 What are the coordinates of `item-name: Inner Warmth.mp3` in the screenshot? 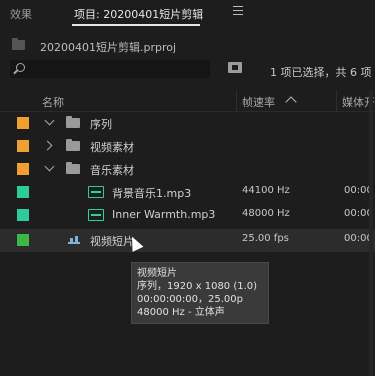 It's located at (164, 214).